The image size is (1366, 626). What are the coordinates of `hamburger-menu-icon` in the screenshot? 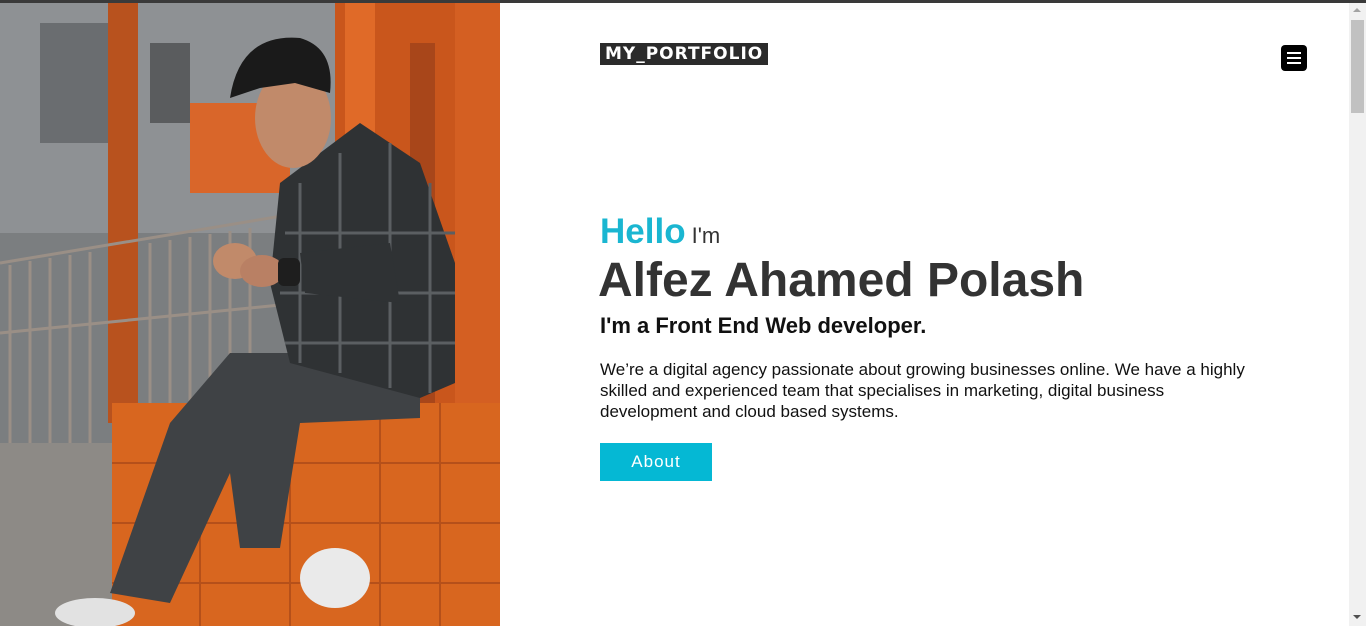 It's located at (1294, 58).